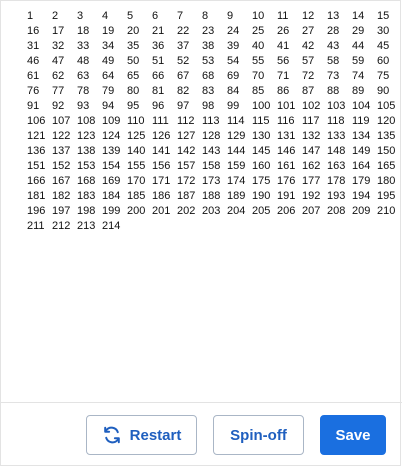 The height and width of the screenshot is (467, 403). What do you see at coordinates (83, 31) in the screenshot?
I see `number-cell: 18` at bounding box center [83, 31].